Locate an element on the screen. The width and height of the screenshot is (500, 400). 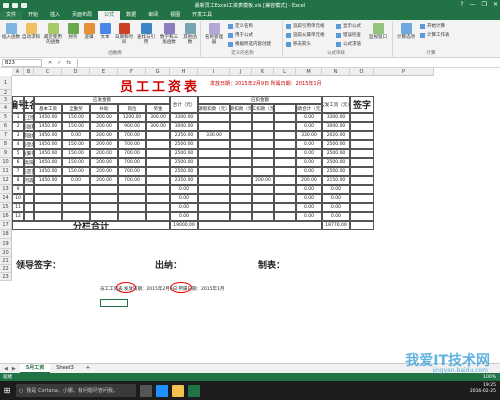
table-cell: 郝国斌 is located at coordinates (29, 135).